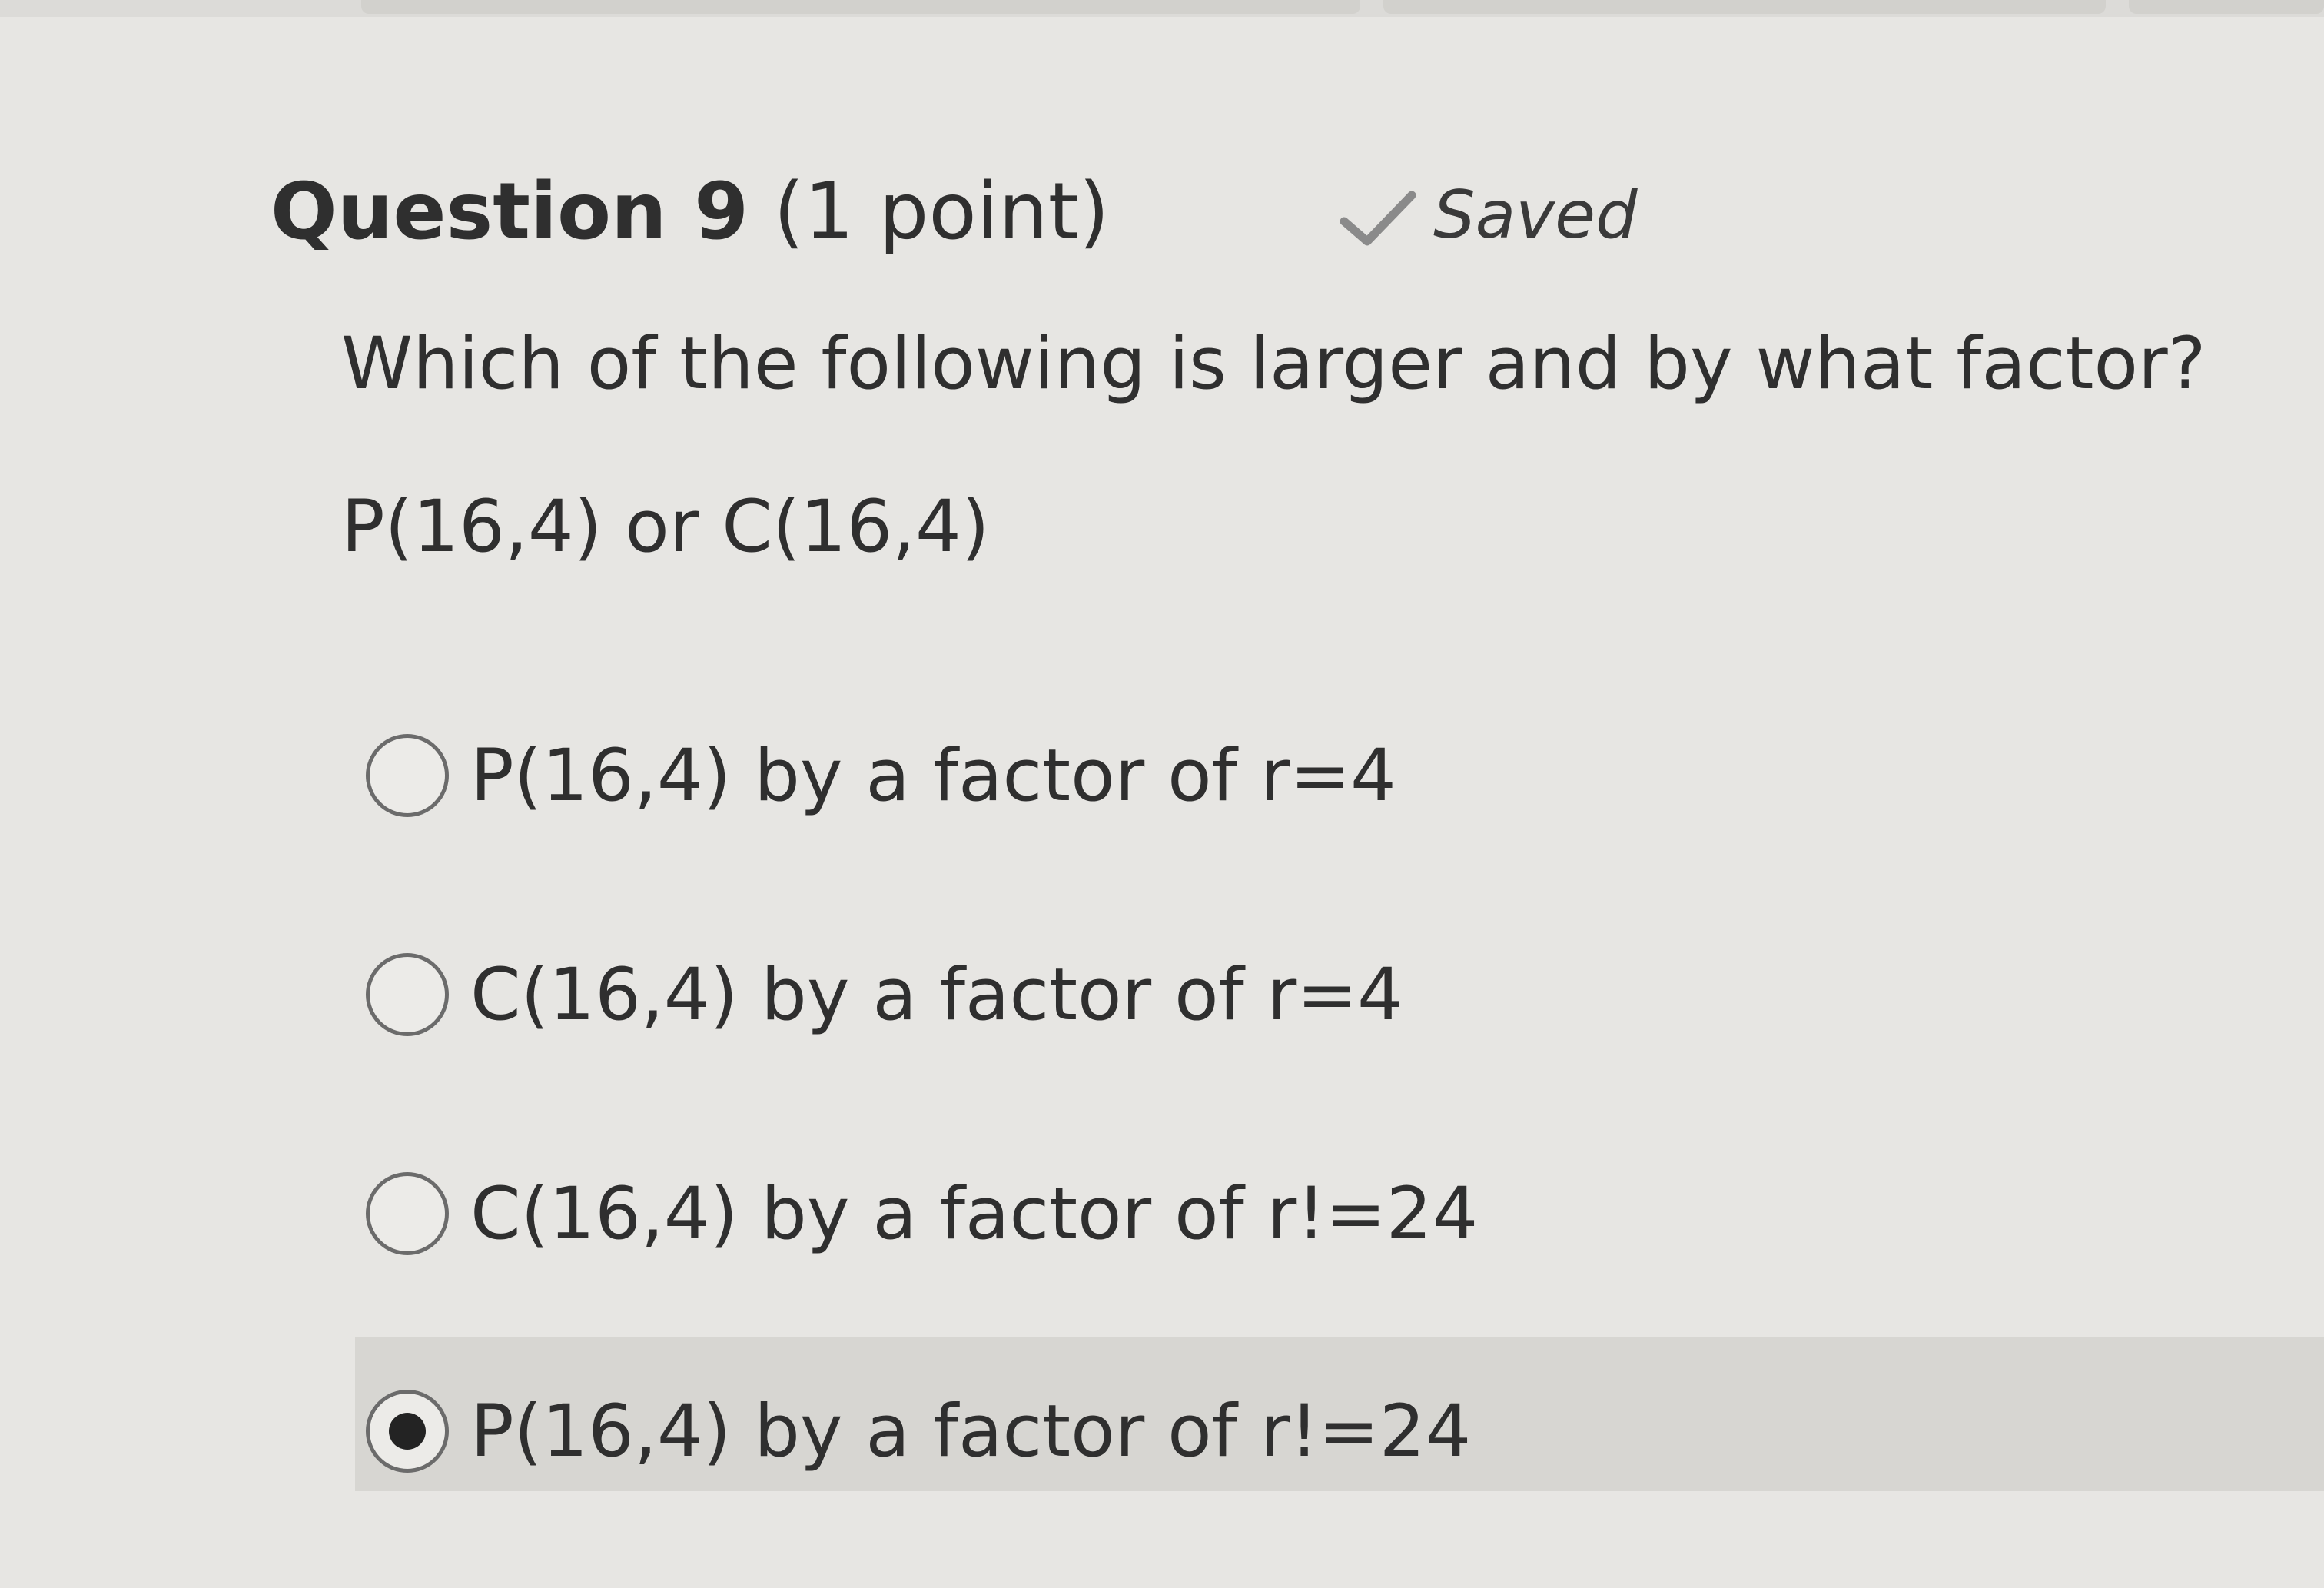 This screenshot has width=2324, height=1588. I want to click on answer-option-label: P(16,4) by a factor of r=4, so click(933, 776).